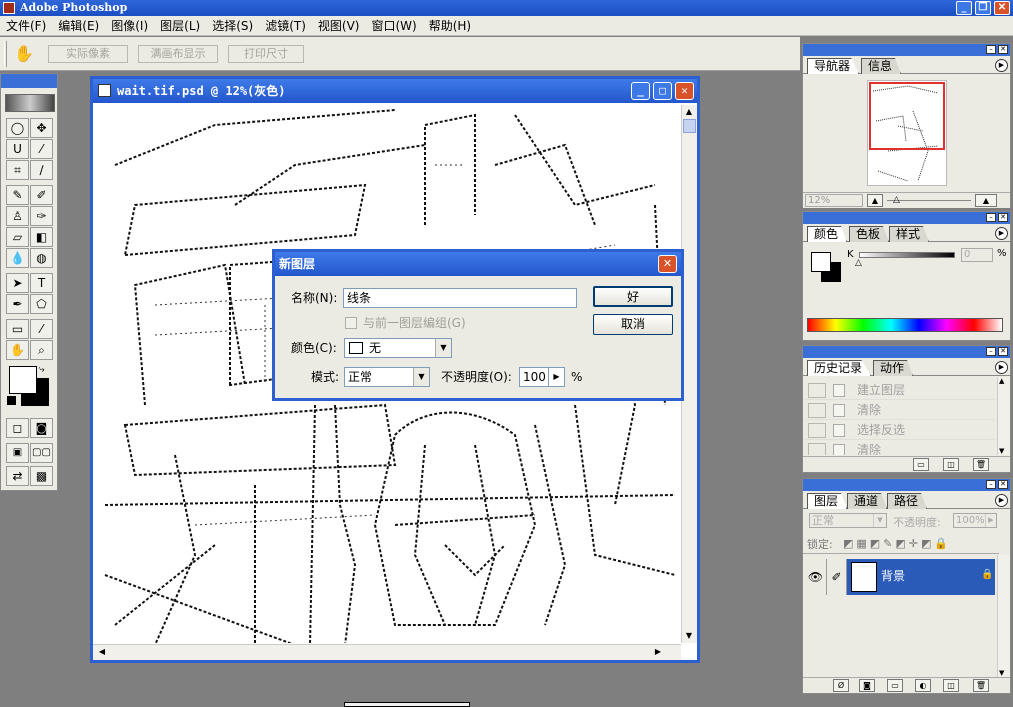 The image size is (1013, 707). Describe the element at coordinates (900, 448) in the screenshot. I see `list-item: 清除` at that location.